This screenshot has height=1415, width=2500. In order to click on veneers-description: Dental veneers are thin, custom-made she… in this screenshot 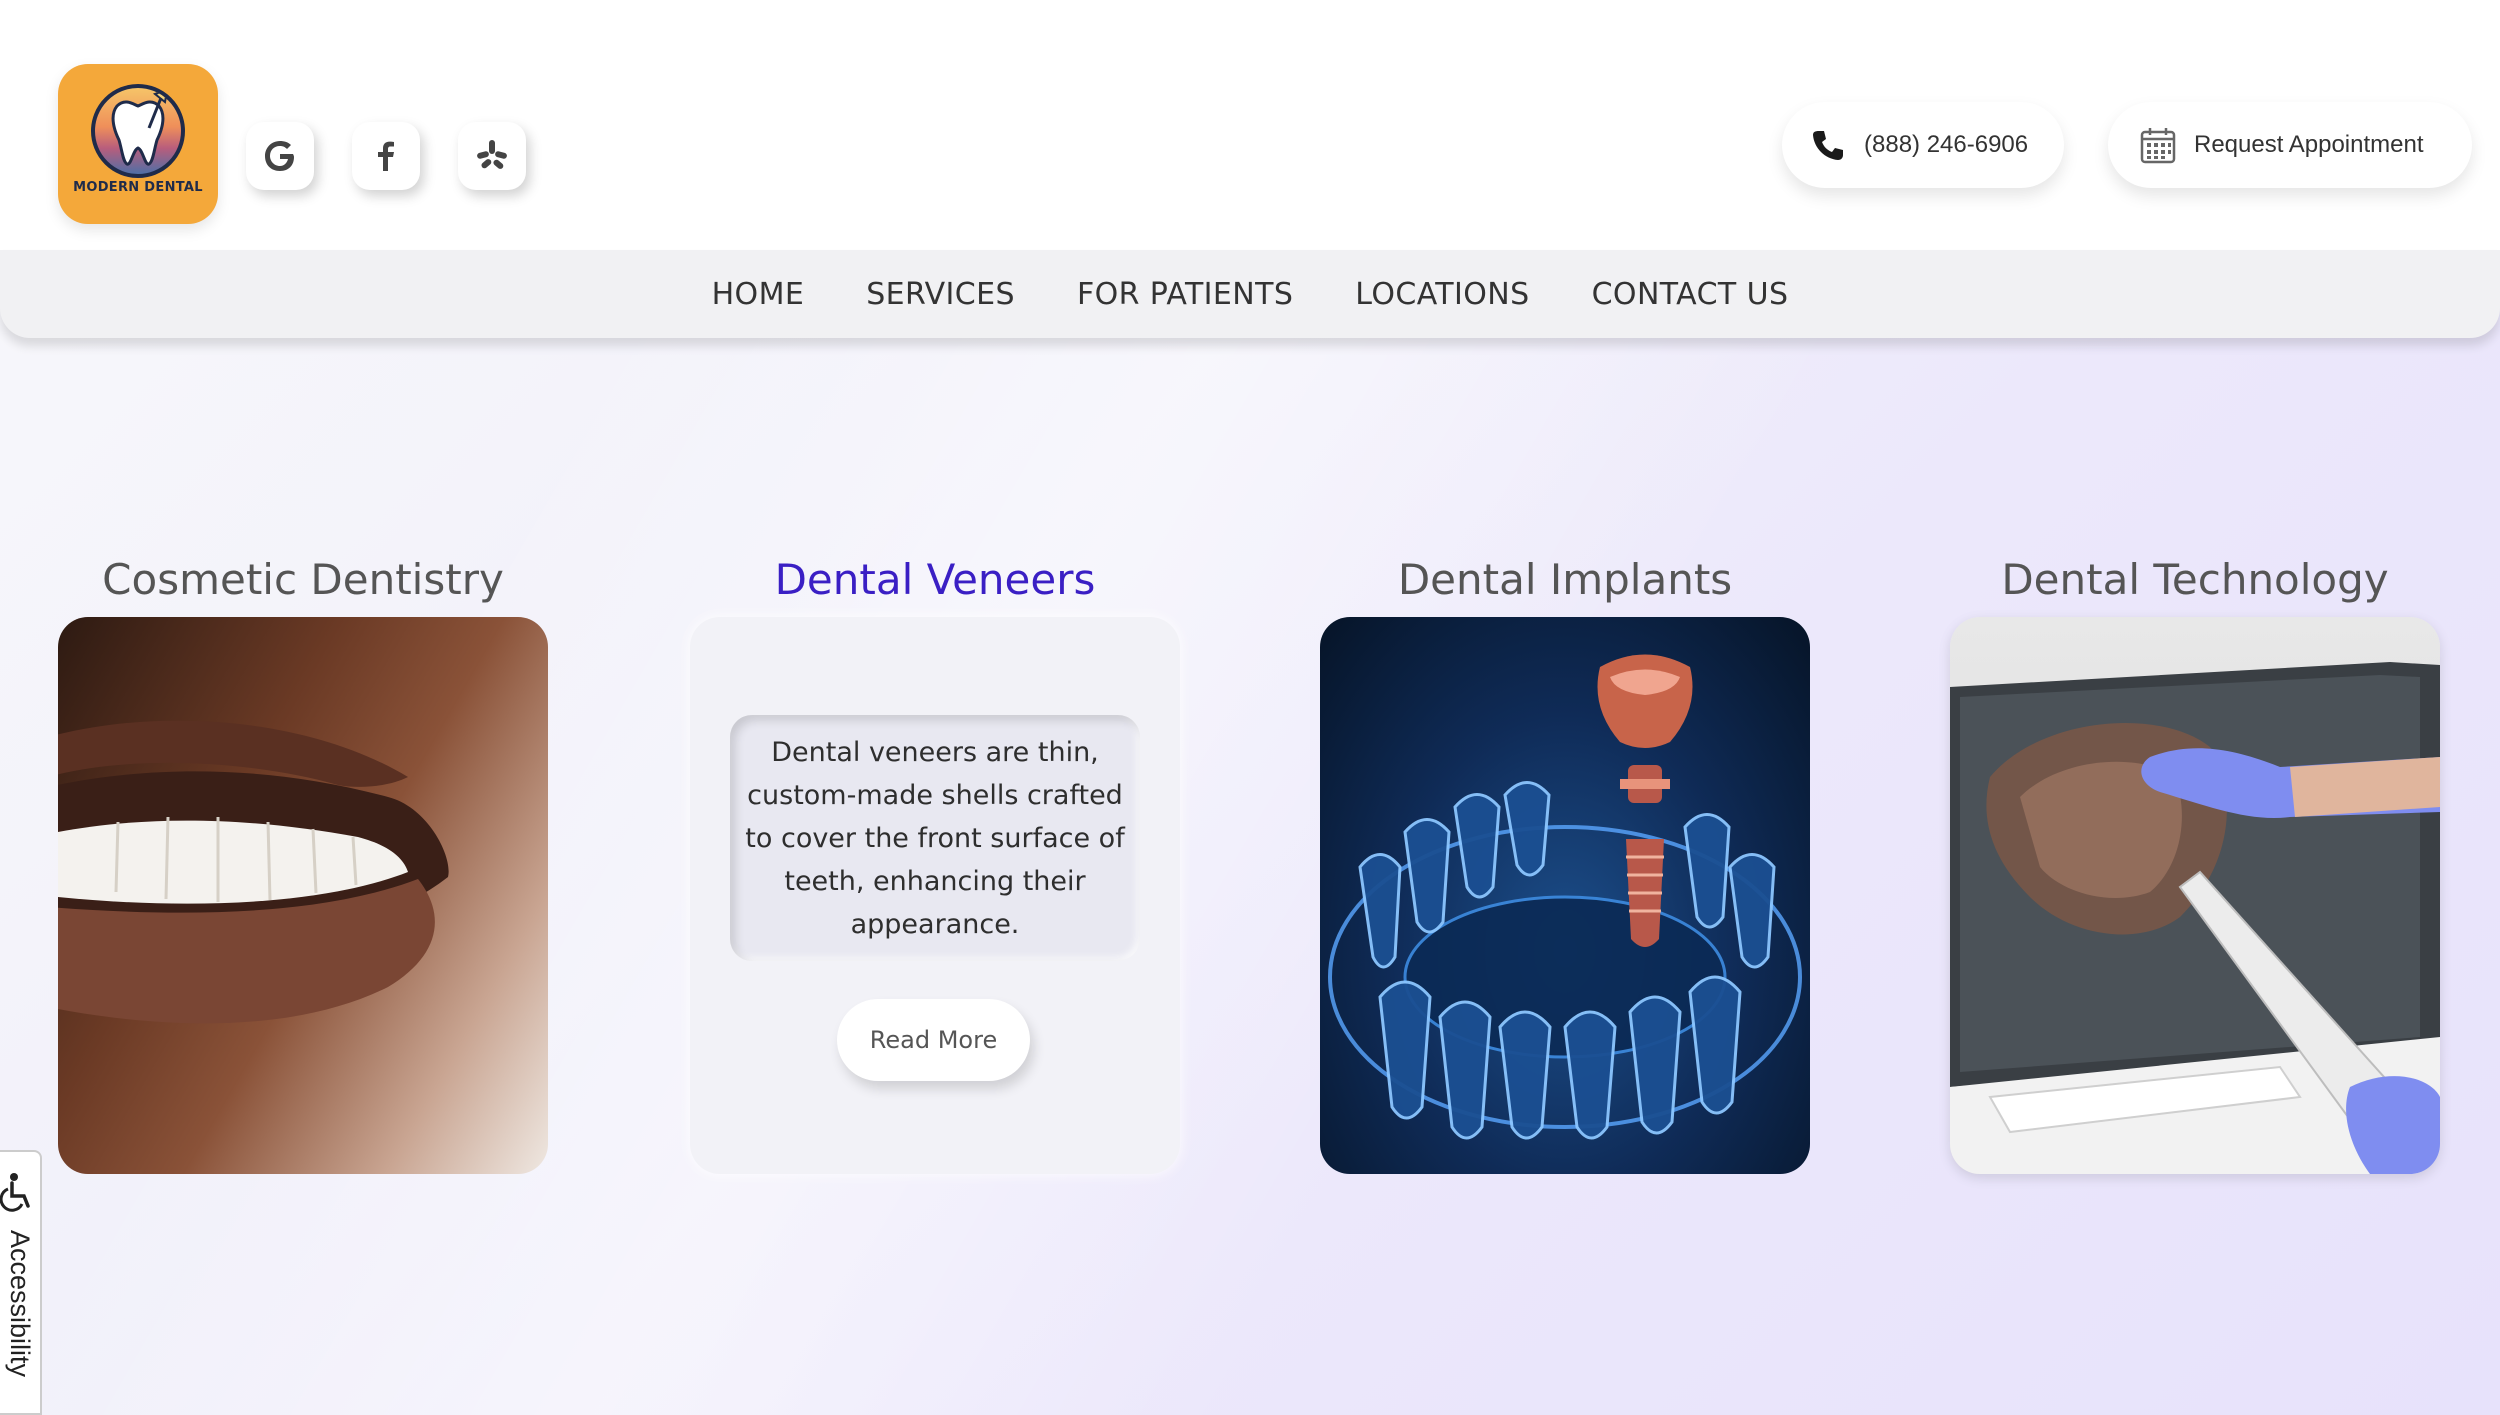, I will do `click(935, 838)`.